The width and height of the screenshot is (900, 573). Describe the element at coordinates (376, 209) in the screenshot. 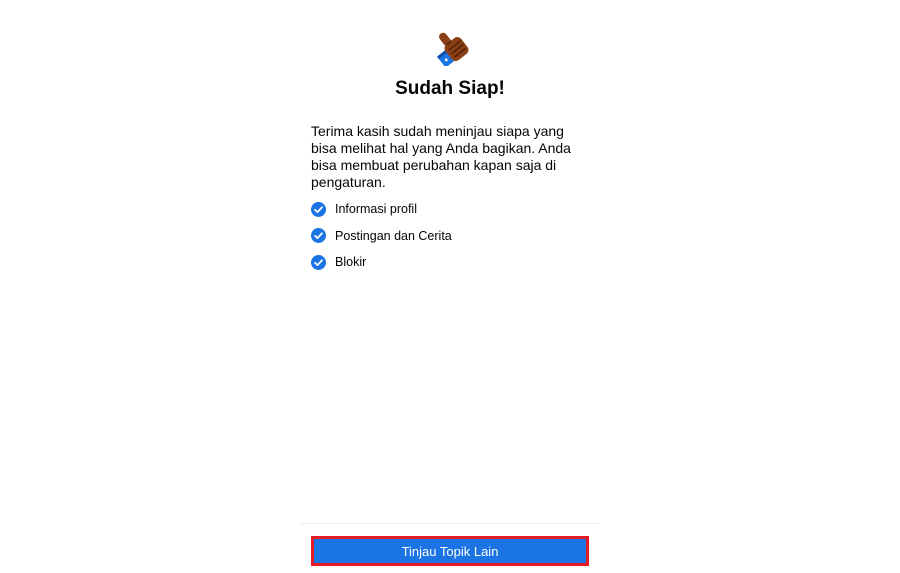

I see `list-item-label: Informasi profil` at that location.